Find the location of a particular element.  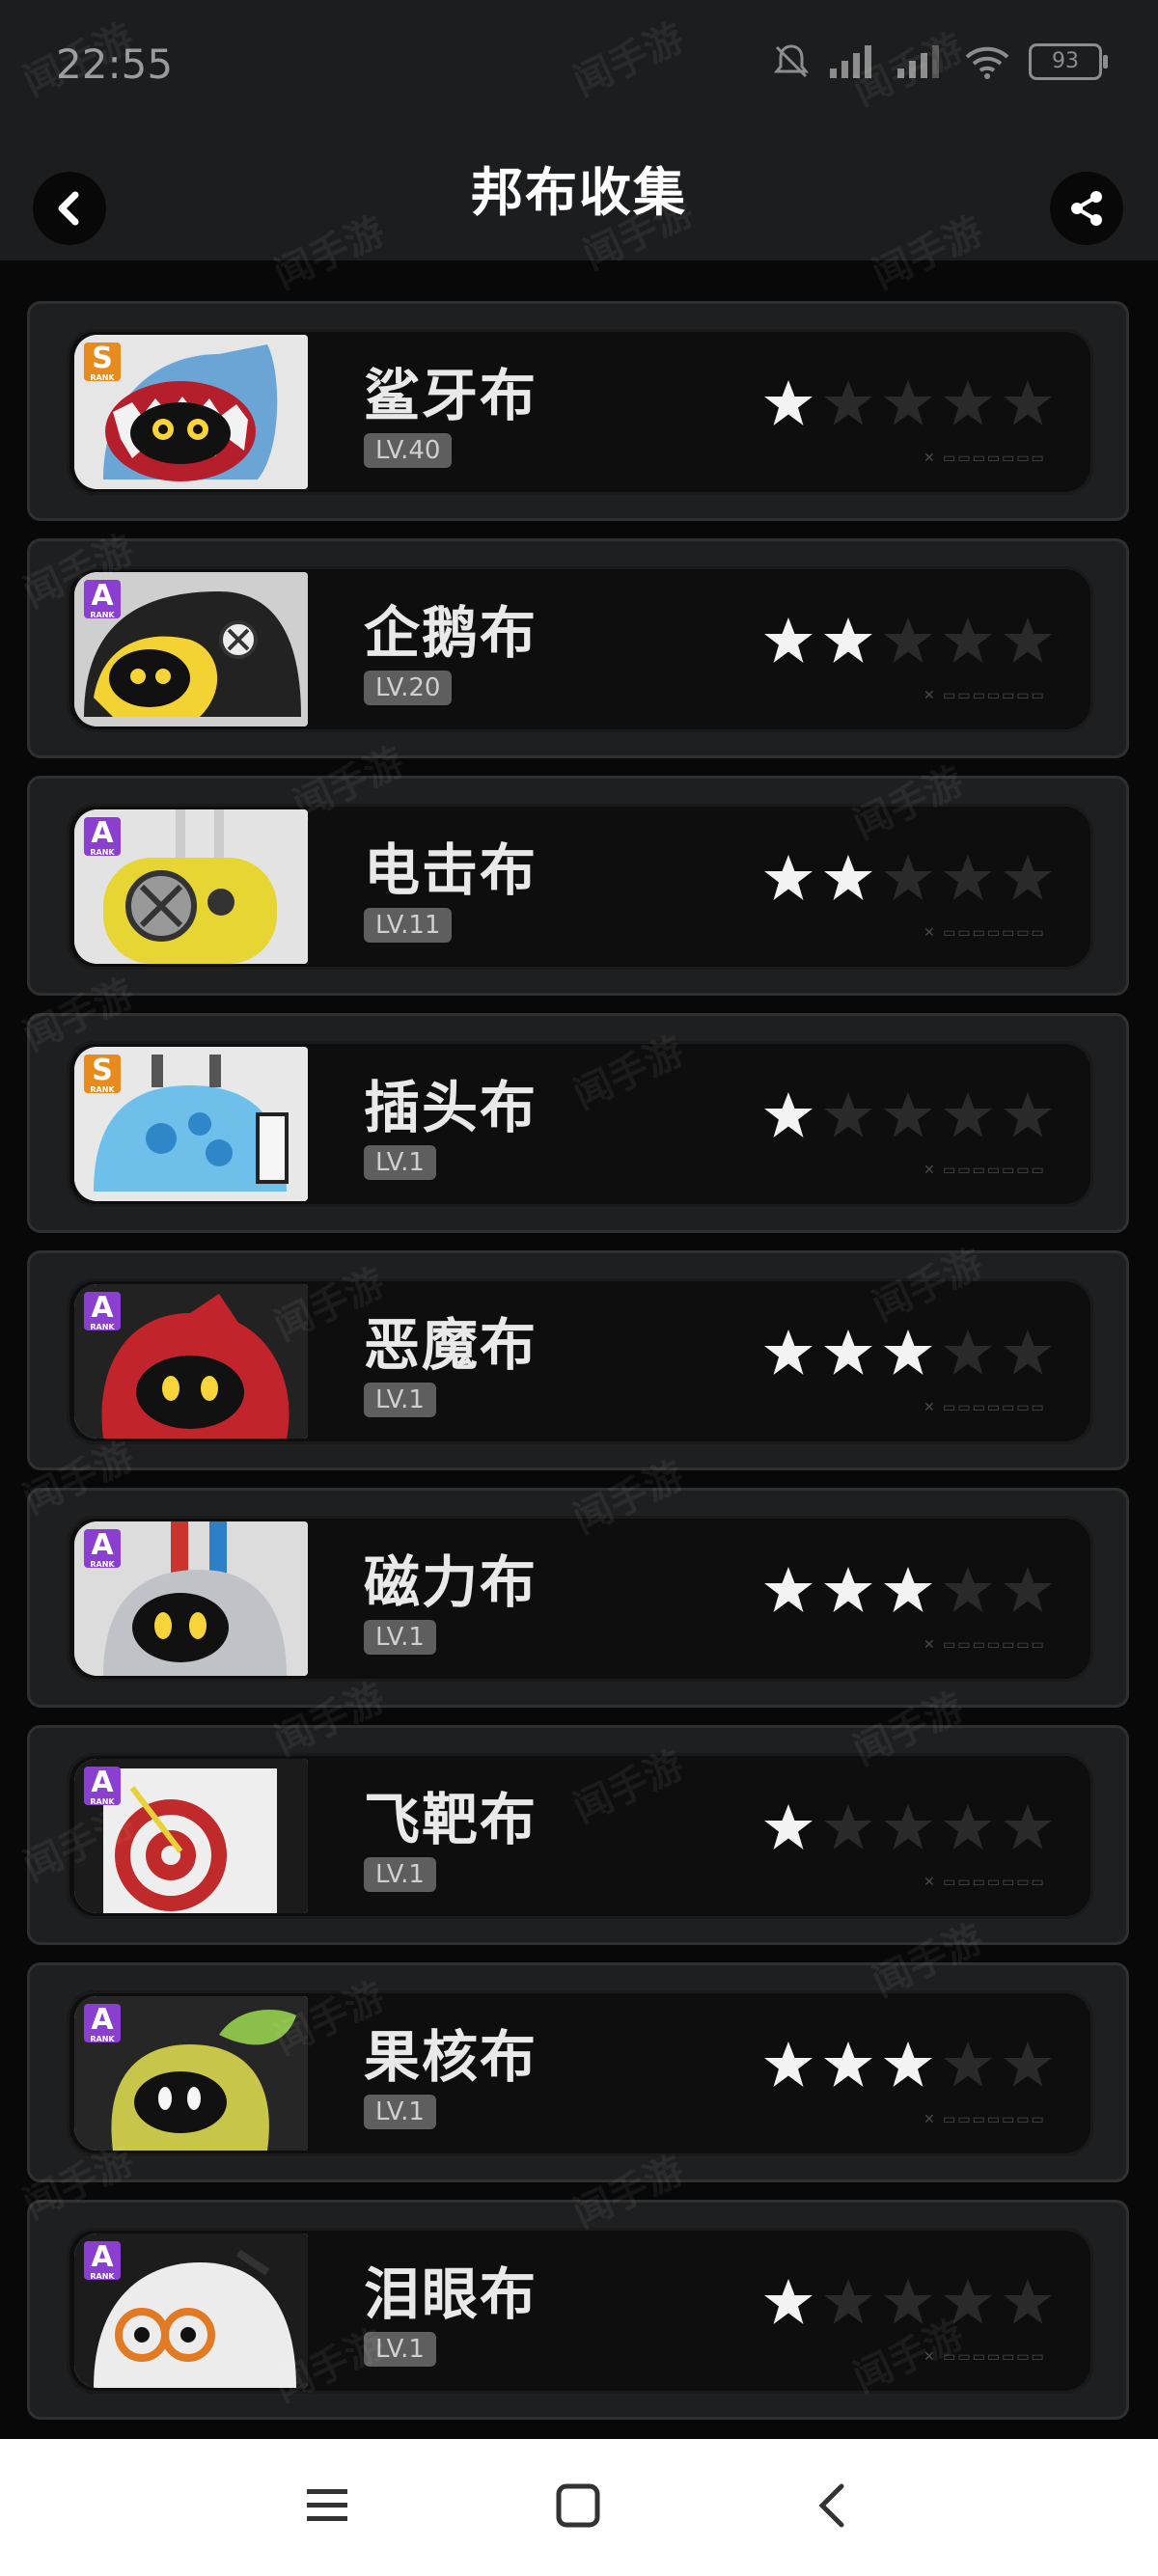

bangboo-row: A RANK 电击布 LV.11 ✕ ▭▭▭▭▭▭▭ is located at coordinates (578, 886).